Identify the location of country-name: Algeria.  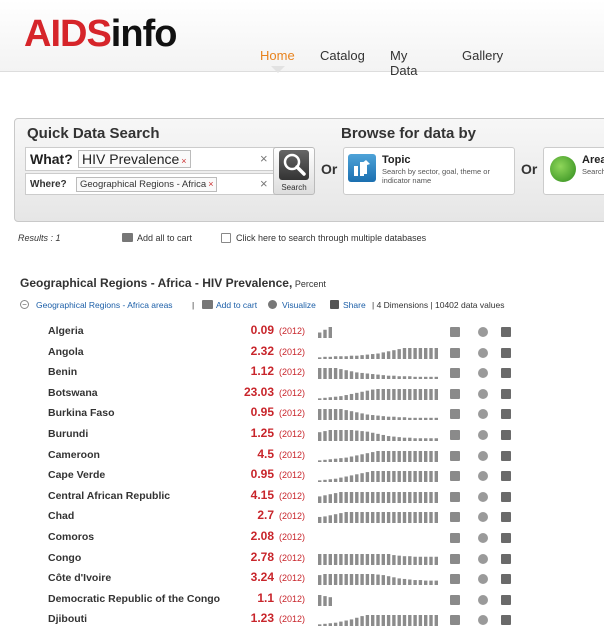
(66, 331).